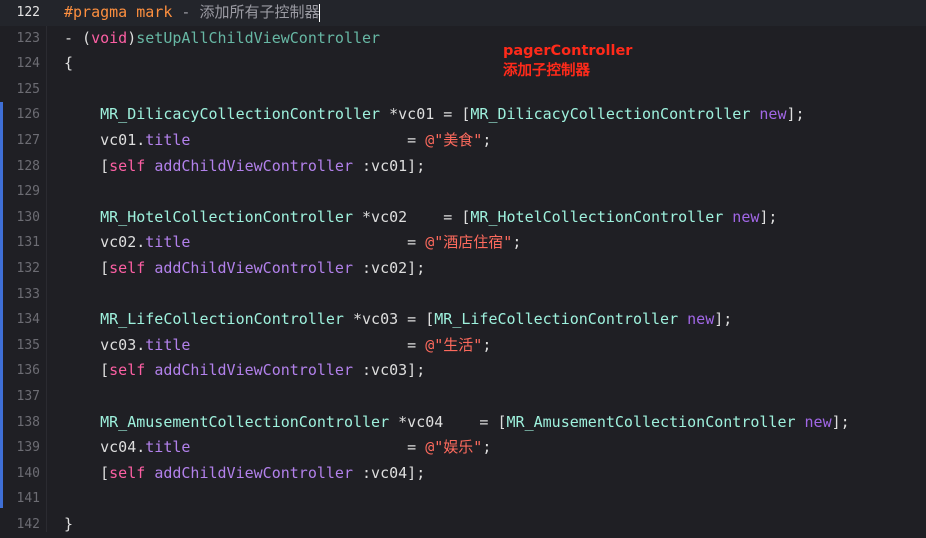  What do you see at coordinates (463, 474) in the screenshot?
I see `code-line: 140 [self addChildViewController :vc04];` at bounding box center [463, 474].